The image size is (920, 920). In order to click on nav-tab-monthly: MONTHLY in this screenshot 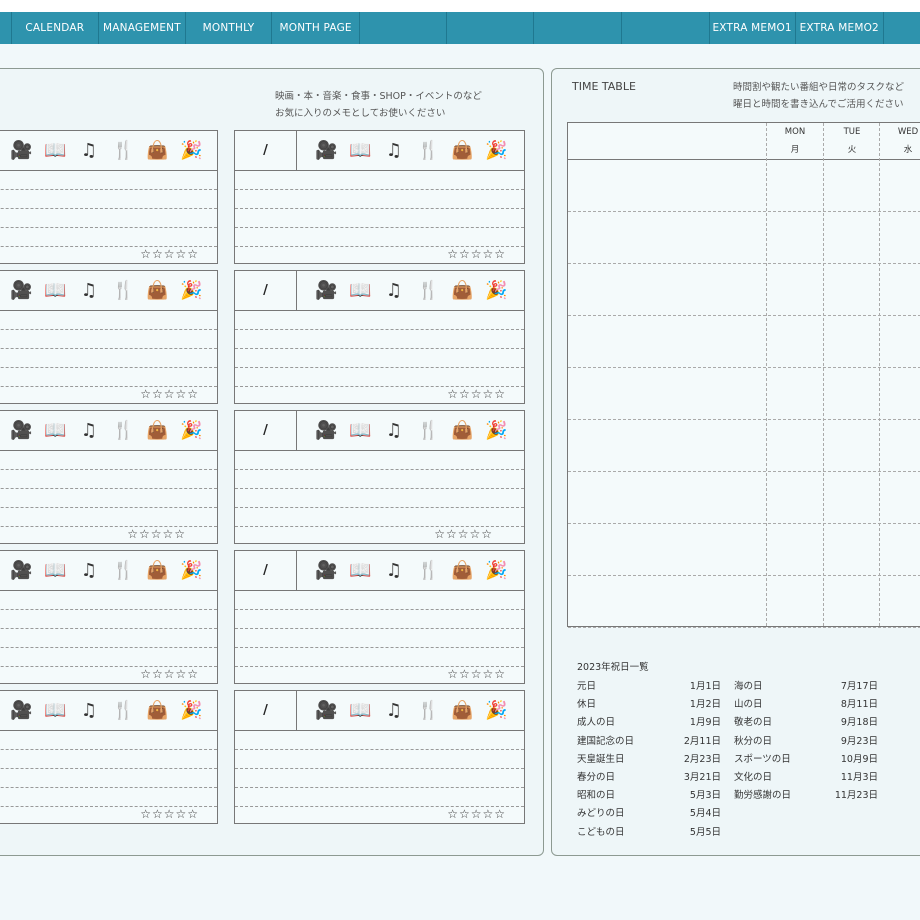, I will do `click(229, 28)`.